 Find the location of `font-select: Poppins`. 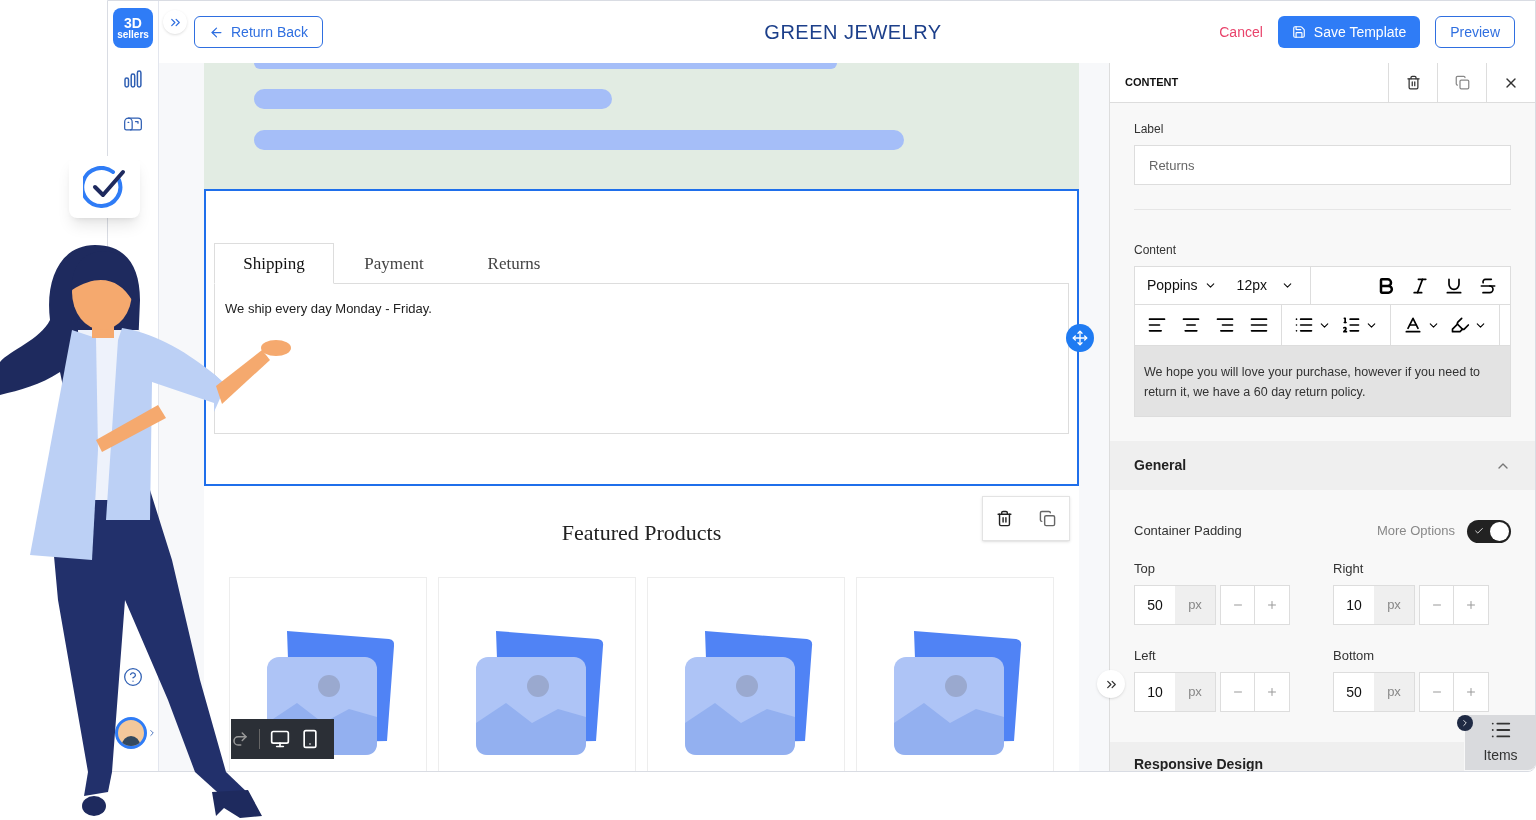

font-select: Poppins is located at coordinates (1182, 285).